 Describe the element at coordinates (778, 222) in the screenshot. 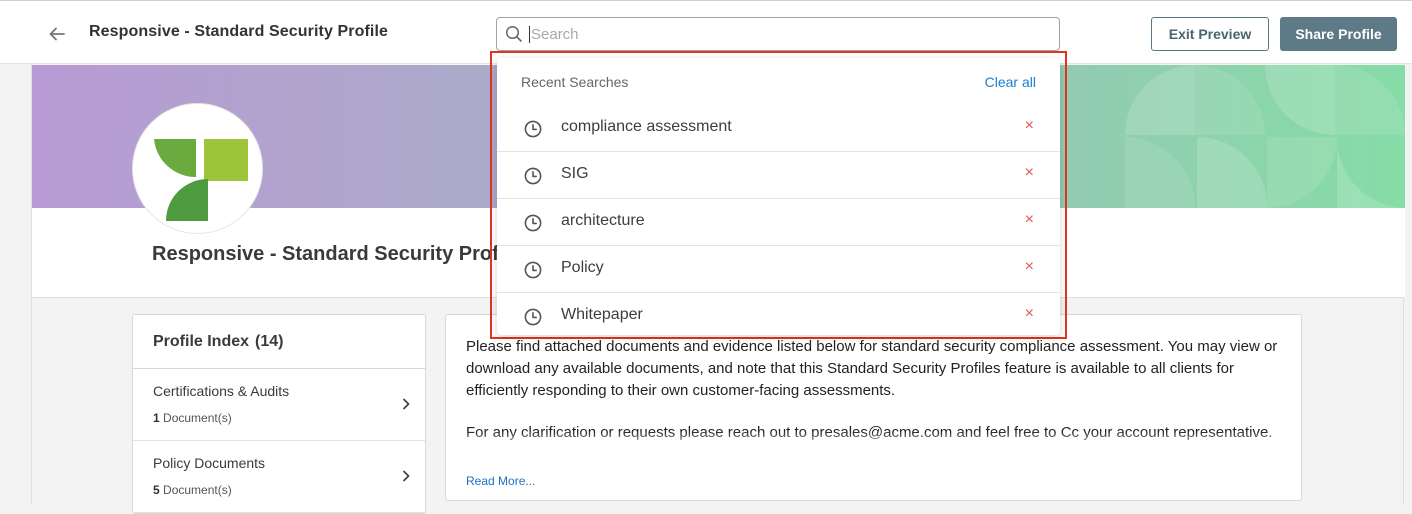

I see `recent-search-item: architecture ×` at that location.